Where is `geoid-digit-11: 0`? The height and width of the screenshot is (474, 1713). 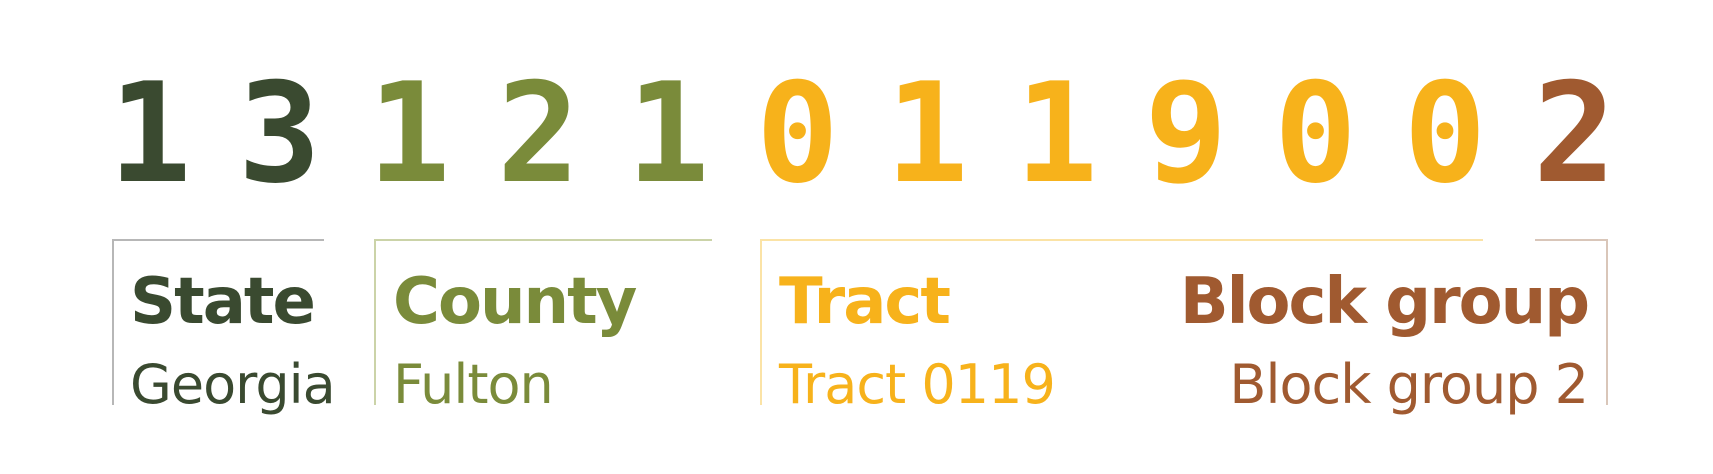 geoid-digit-11: 0 is located at coordinates (1444, 133).